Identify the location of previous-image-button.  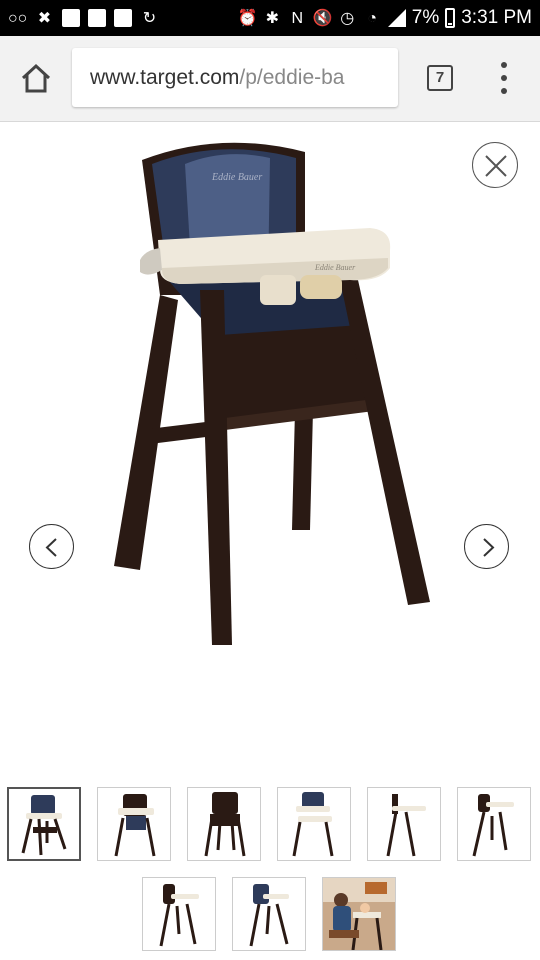
(51, 546).